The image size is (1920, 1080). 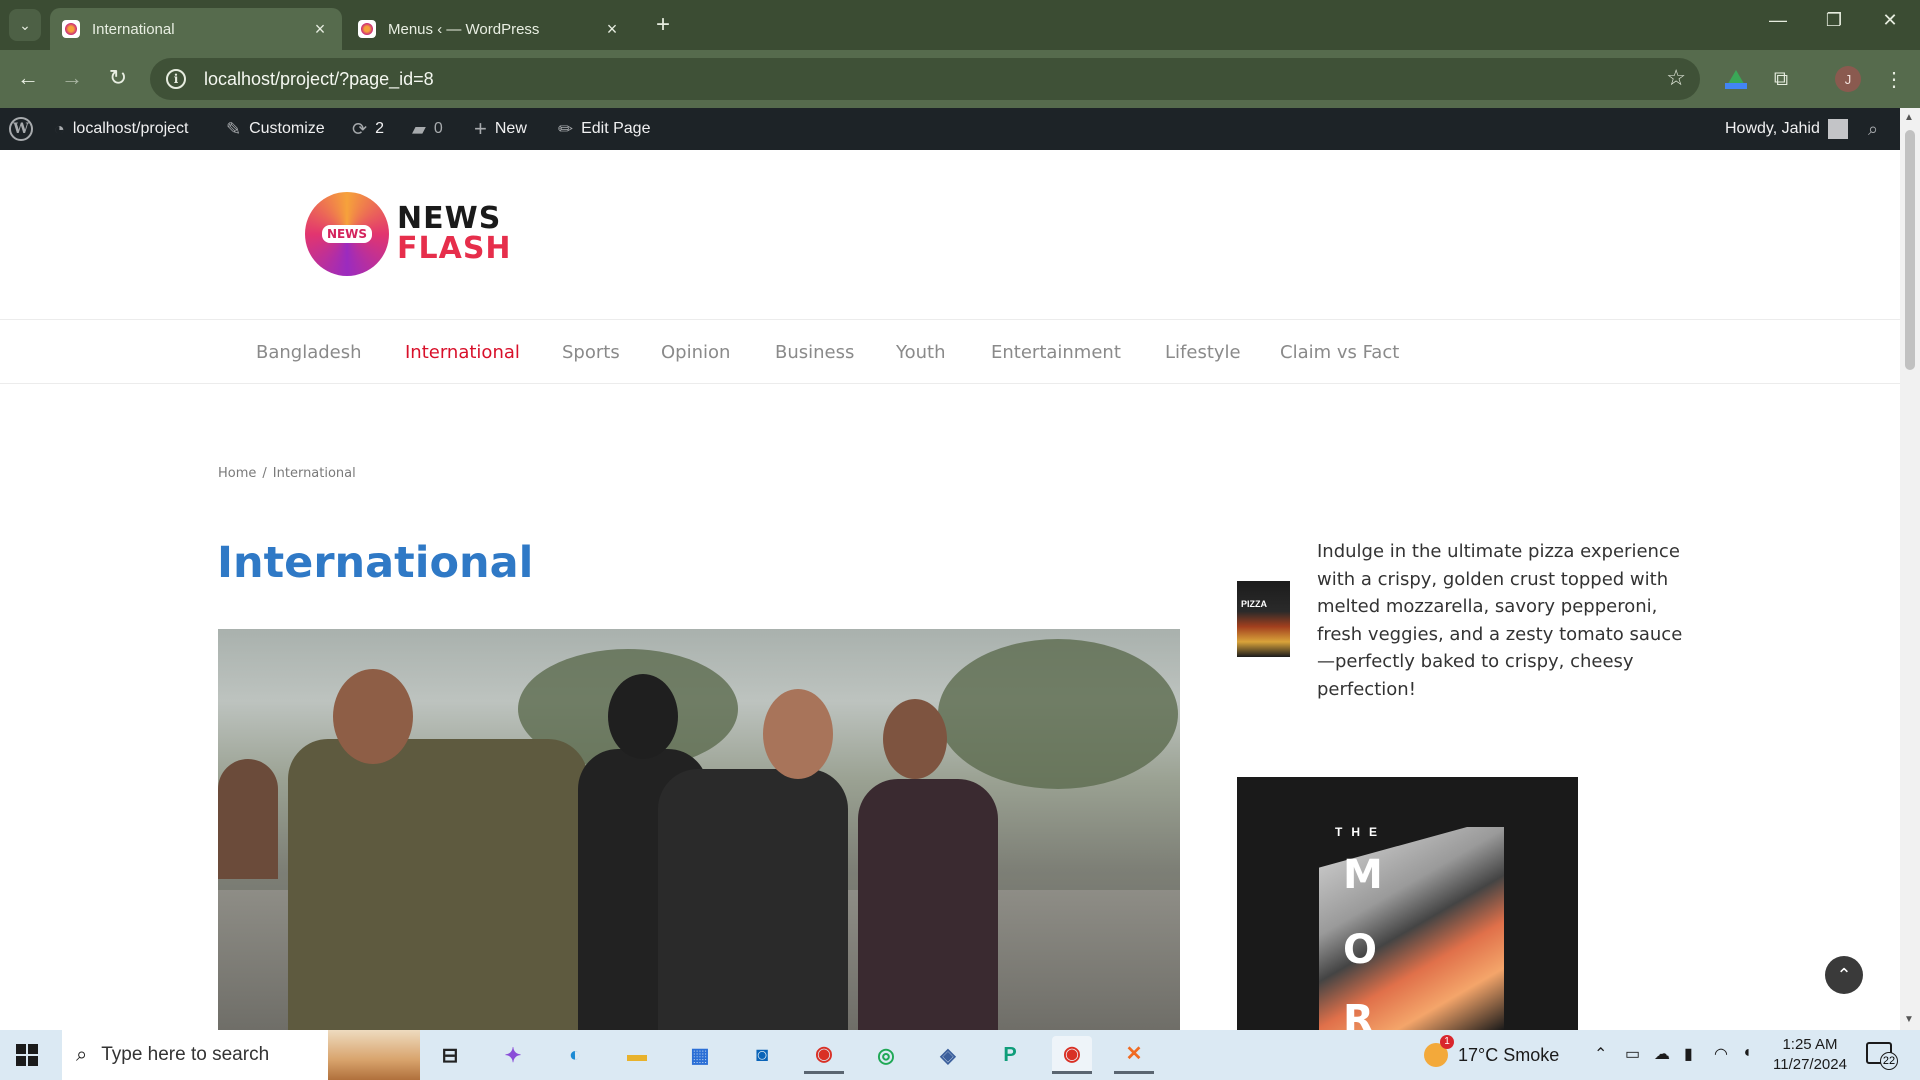 What do you see at coordinates (118, 78) in the screenshot?
I see `reload-icon: ↻` at bounding box center [118, 78].